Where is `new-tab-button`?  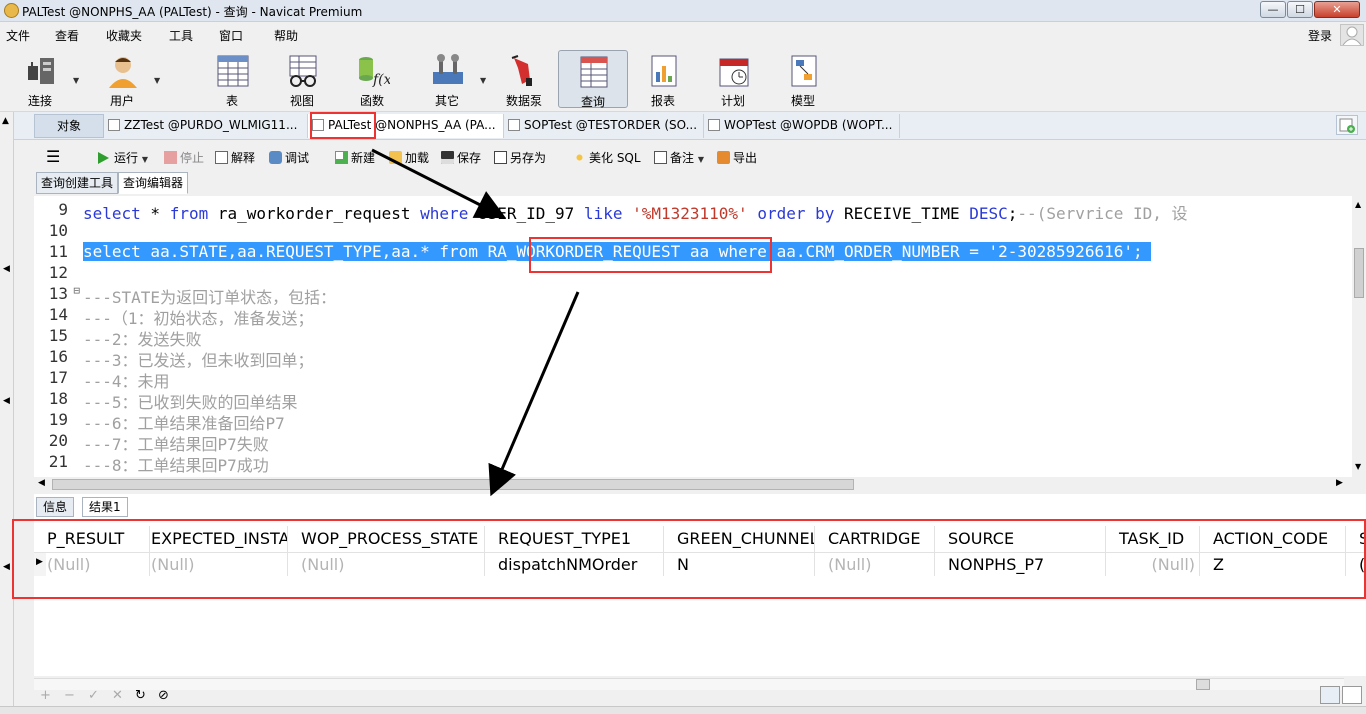
new-tab-button is located at coordinates (1347, 125).